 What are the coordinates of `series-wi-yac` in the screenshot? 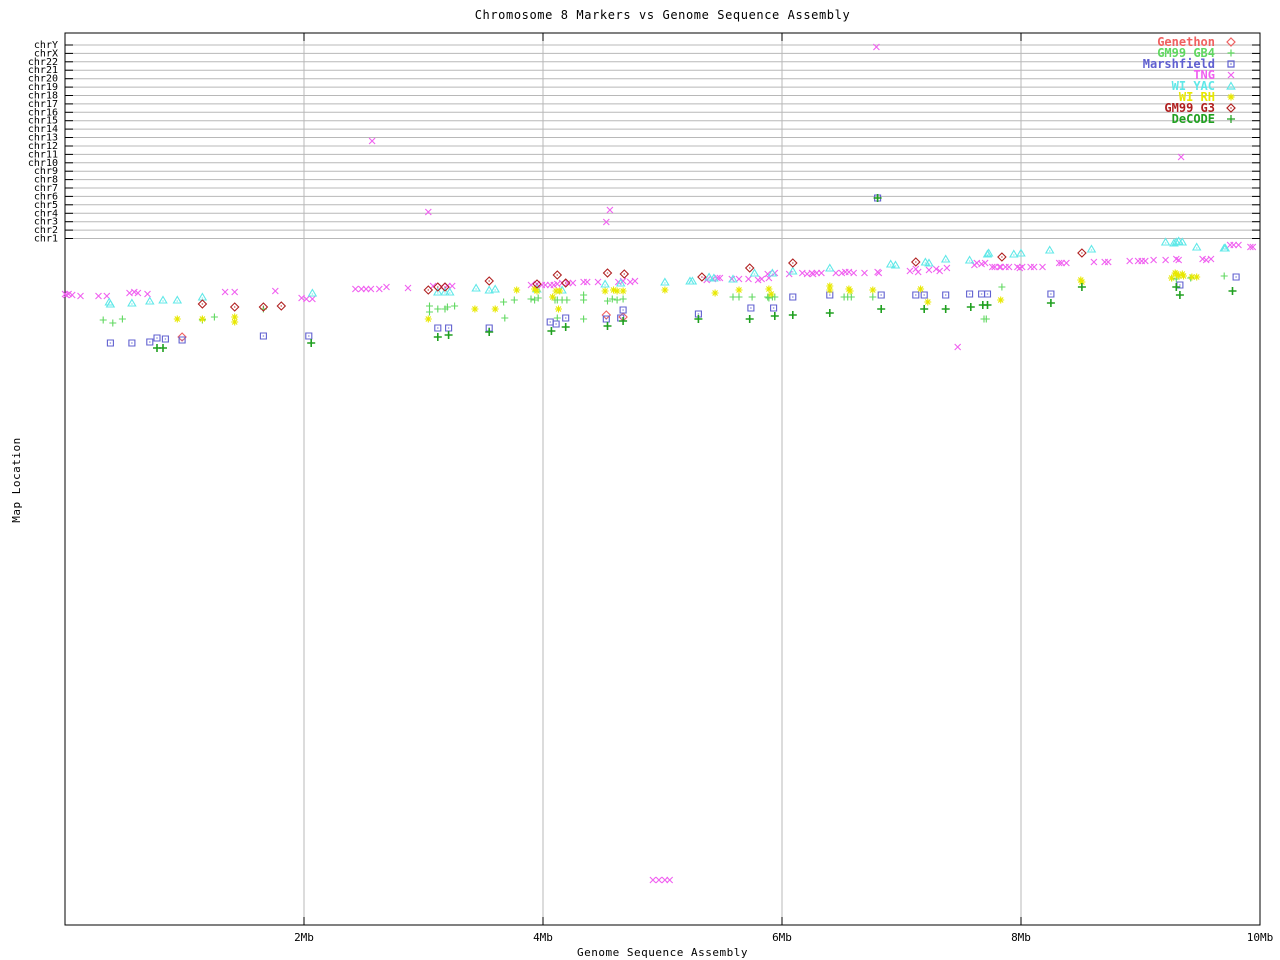 It's located at (667, 272).